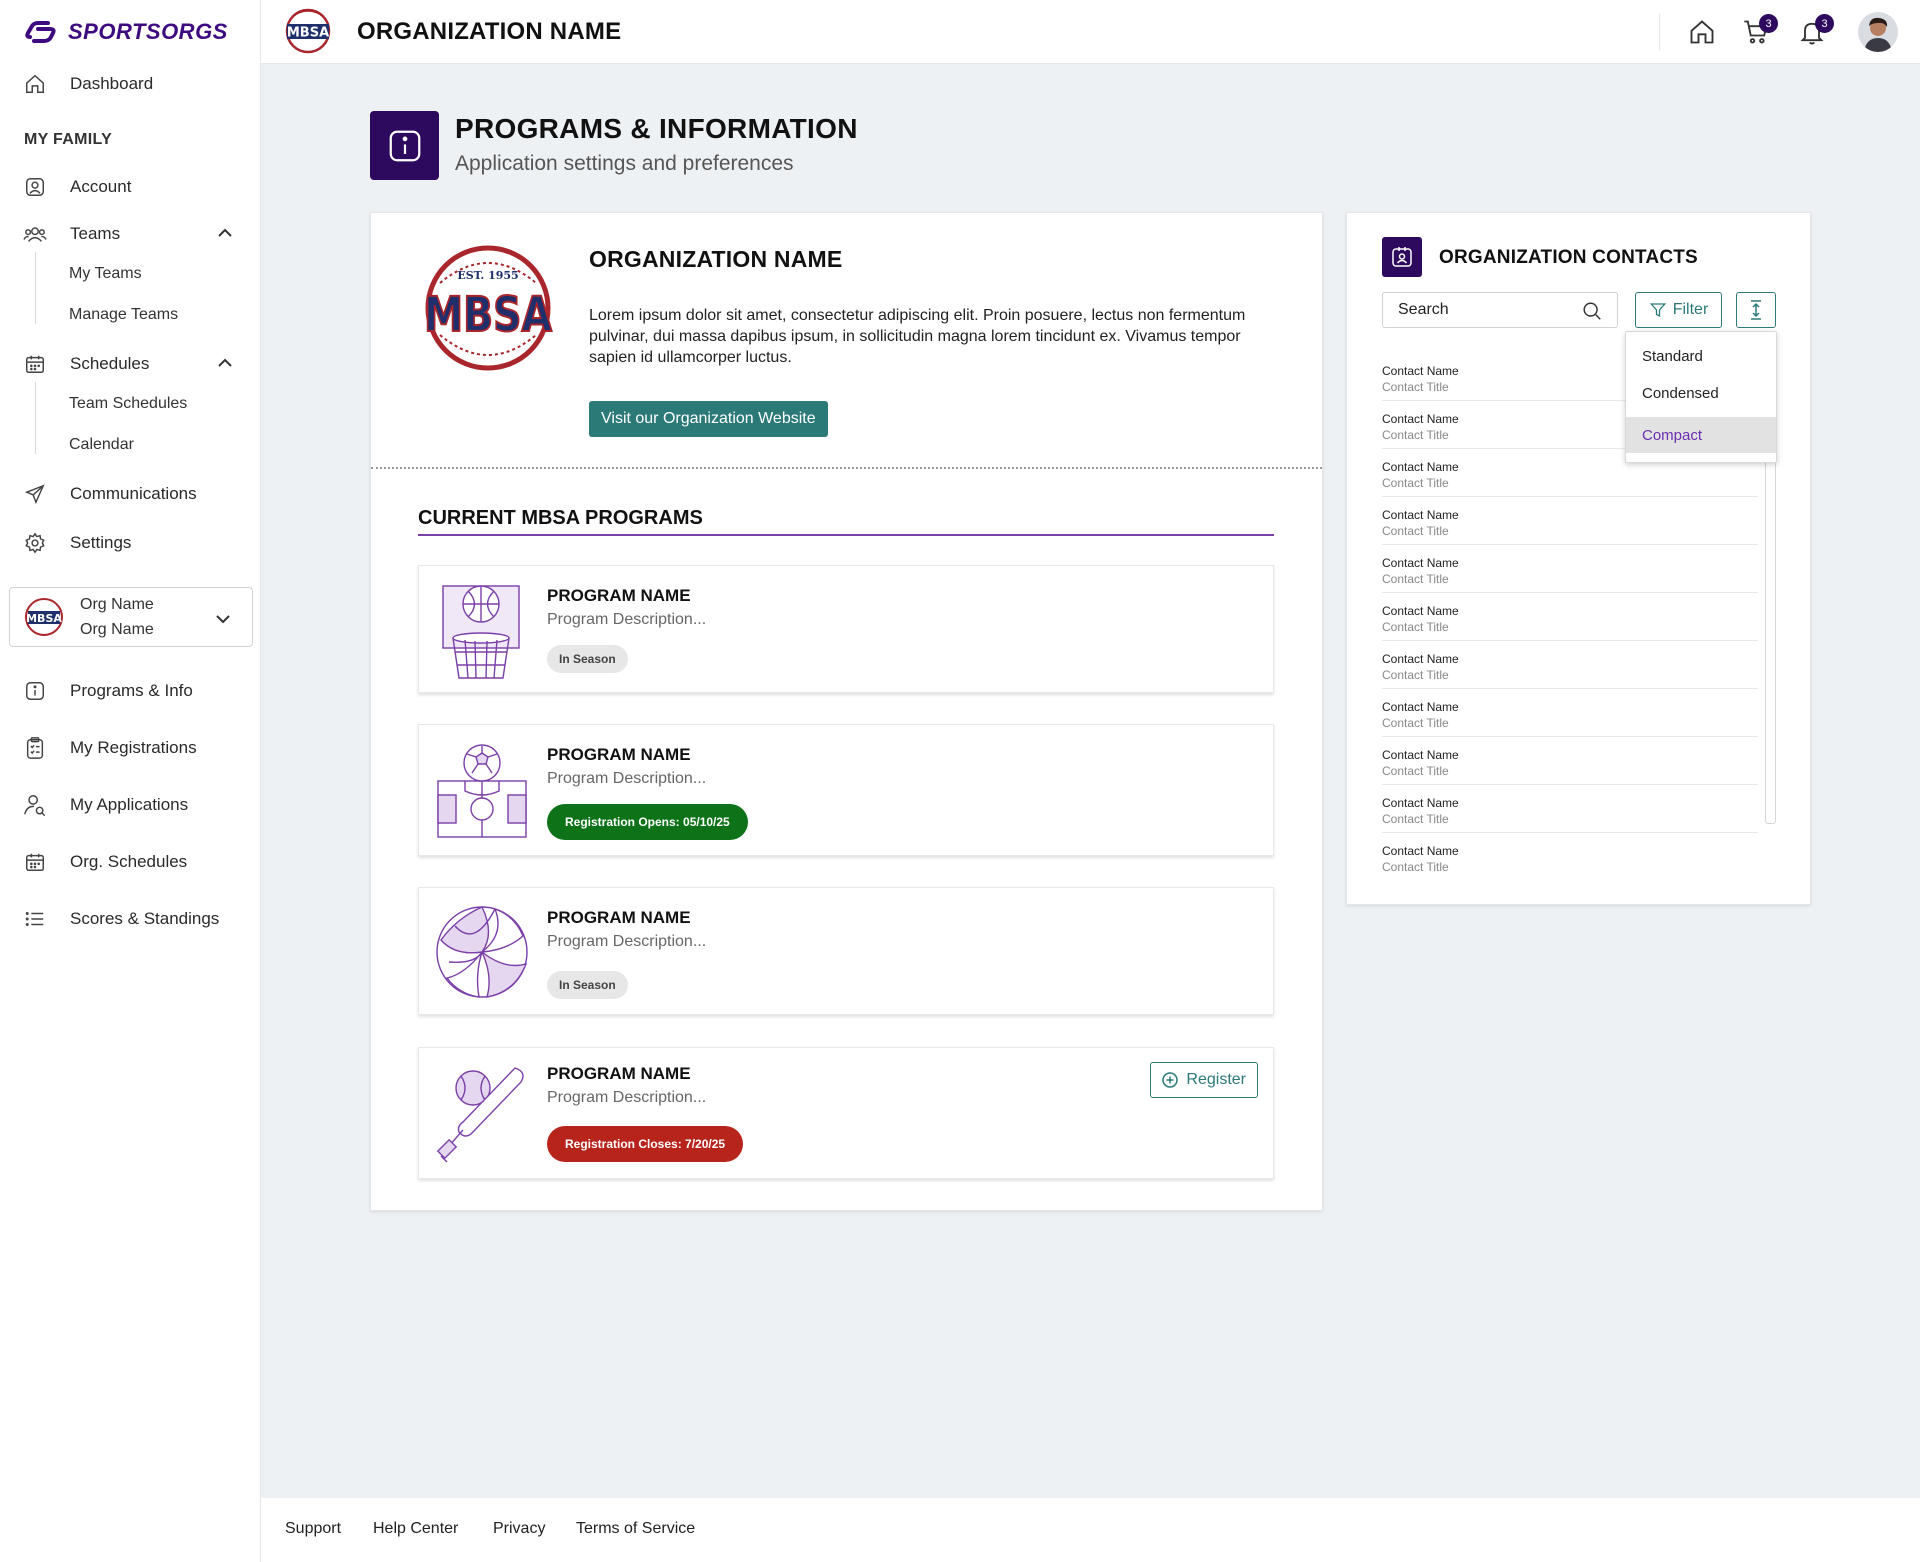 The width and height of the screenshot is (1920, 1562). I want to click on density-option-condensed: Condensed, so click(1701, 393).